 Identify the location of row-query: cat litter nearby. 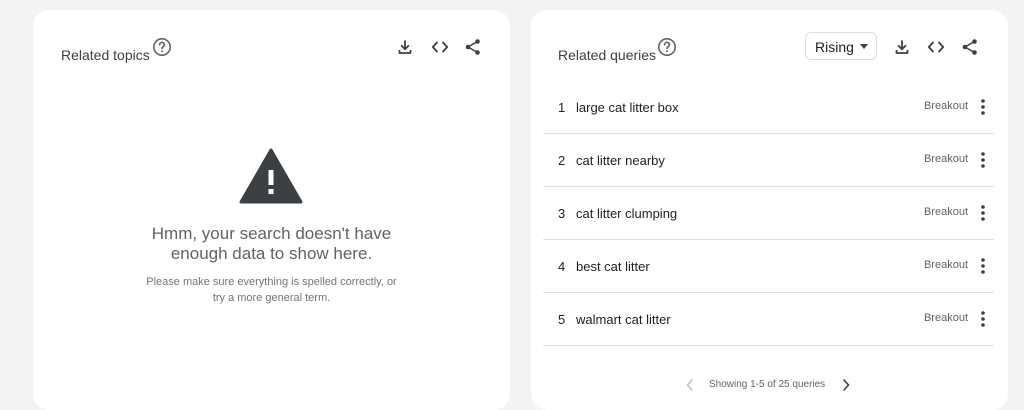
(620, 160).